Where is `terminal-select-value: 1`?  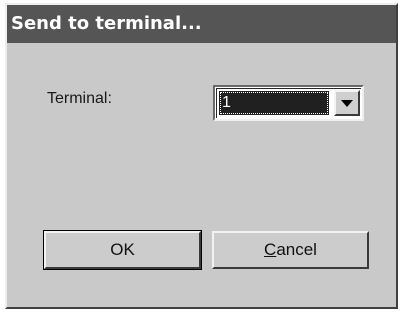
terminal-select-value: 1 is located at coordinates (274, 103).